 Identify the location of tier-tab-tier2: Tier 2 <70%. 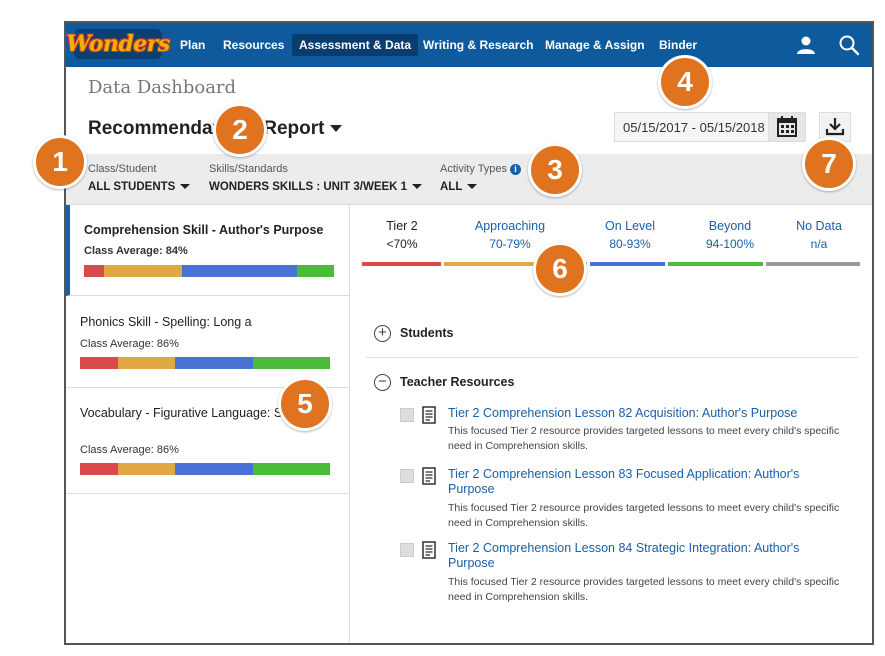
(402, 235).